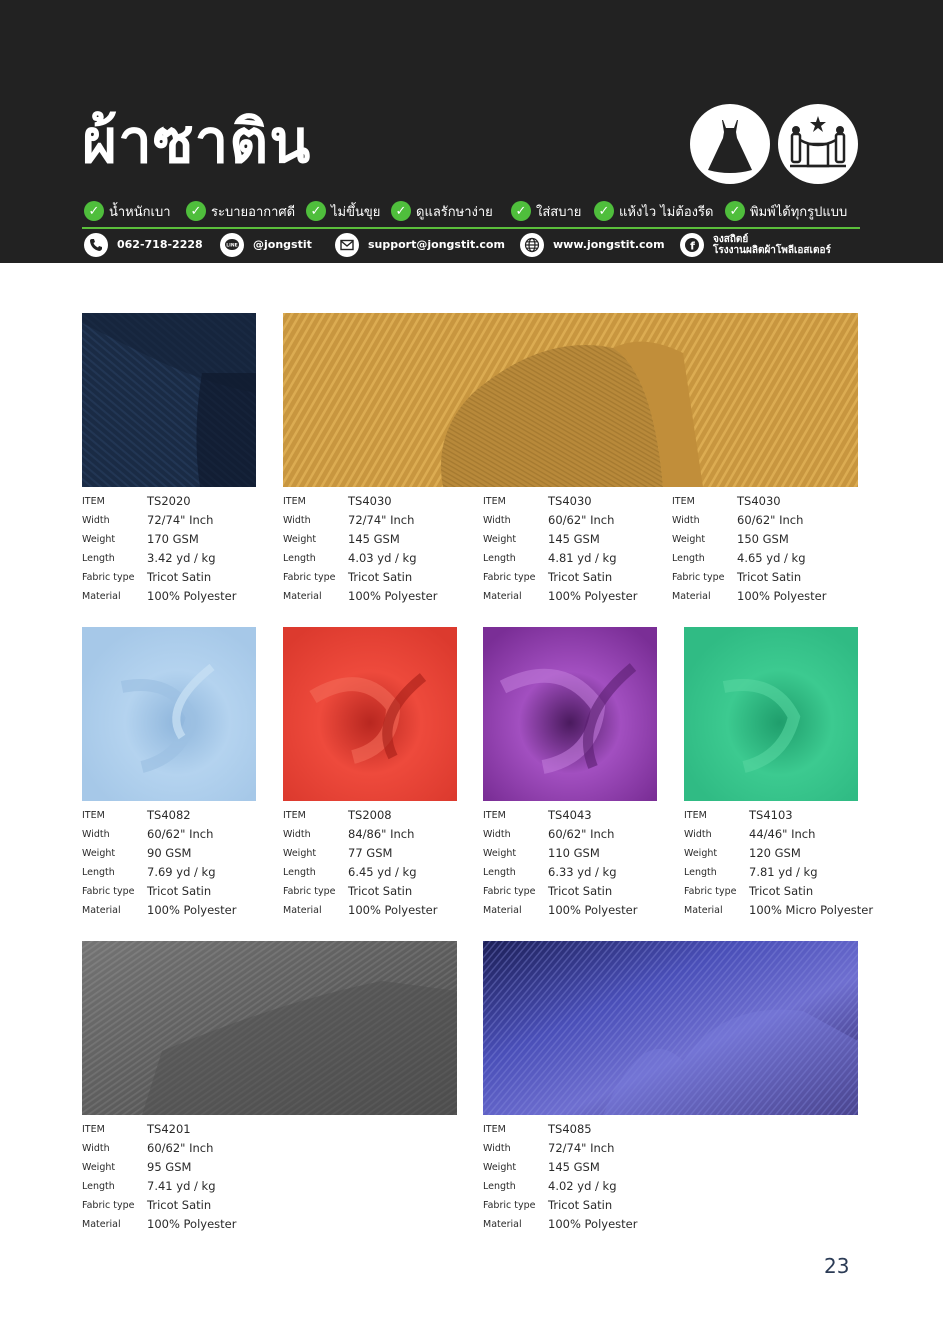 The width and height of the screenshot is (943, 1333). Describe the element at coordinates (382, 558) in the screenshot. I see `spec-value-length: 4.03 yd / kg` at that location.